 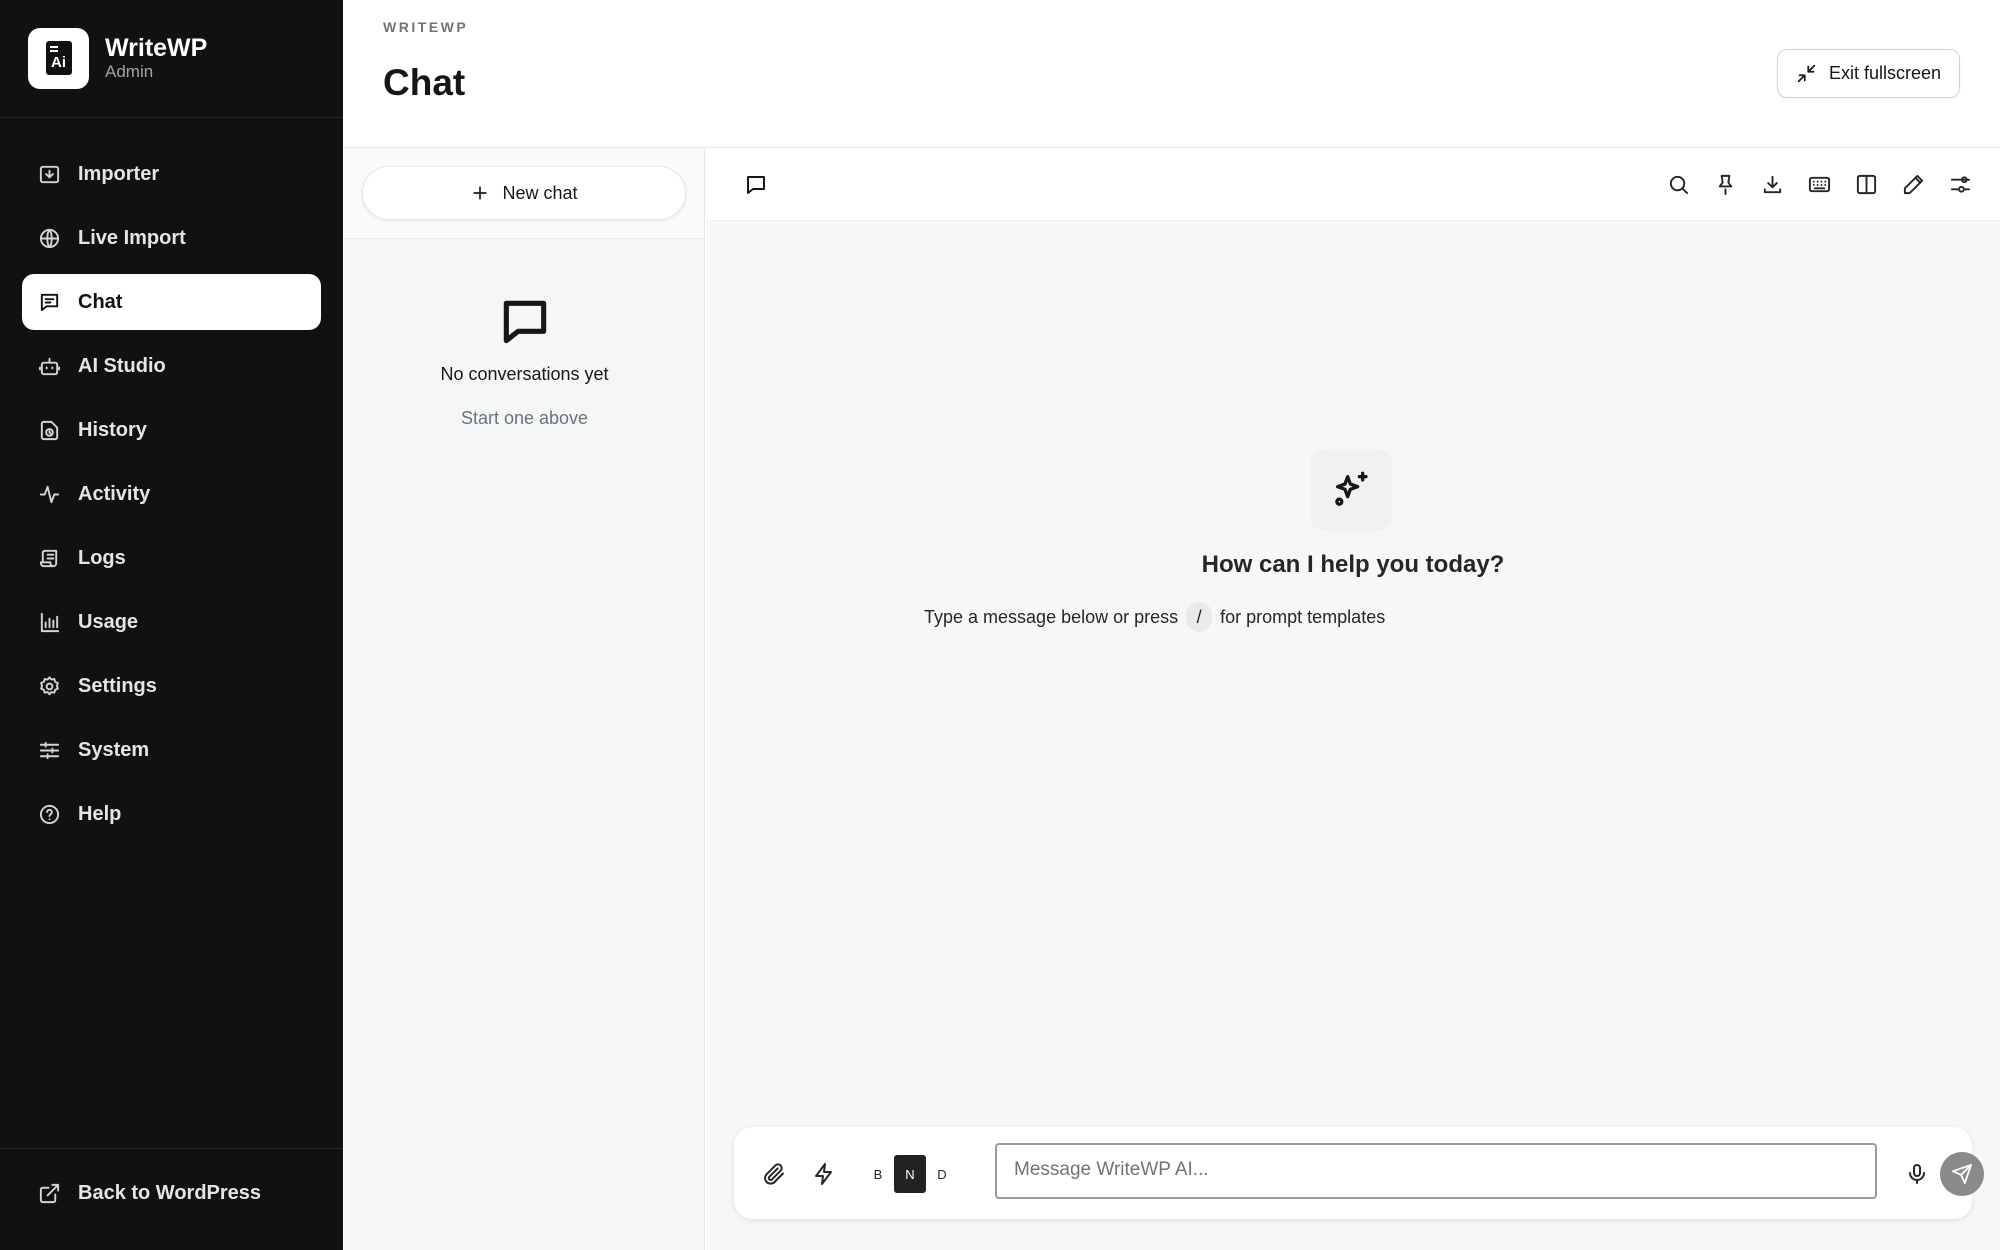 What do you see at coordinates (1772, 184) in the screenshot?
I see `download-icon` at bounding box center [1772, 184].